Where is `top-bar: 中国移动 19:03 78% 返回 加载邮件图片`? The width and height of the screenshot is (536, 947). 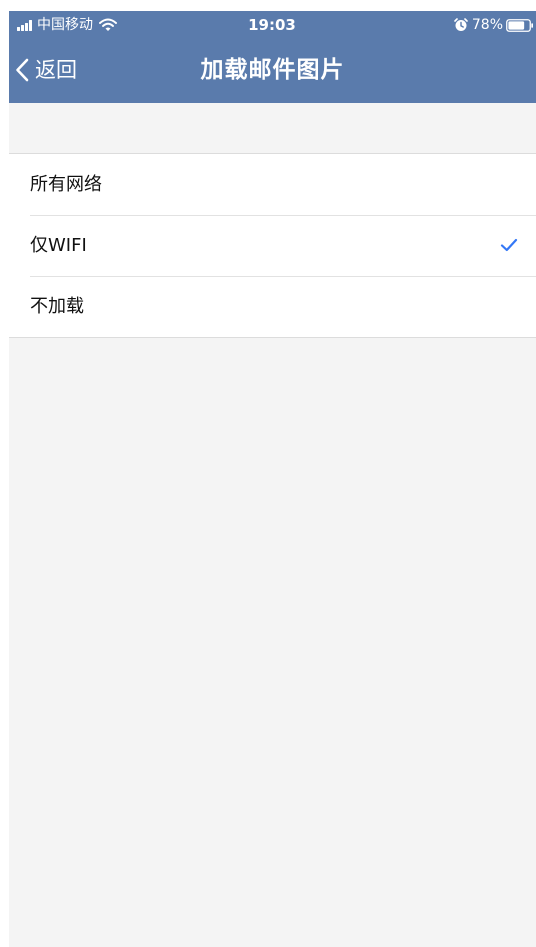
top-bar: 中国移动 19:03 78% 返回 加载邮件图片 is located at coordinates (272, 57).